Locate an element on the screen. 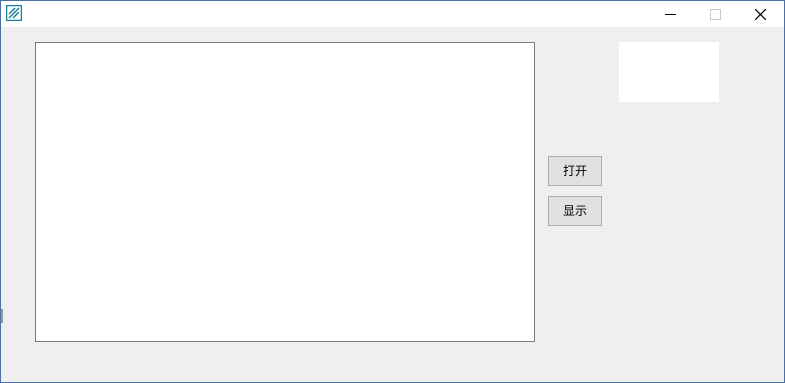 The height and width of the screenshot is (383, 785). title-bar is located at coordinates (392, 14).